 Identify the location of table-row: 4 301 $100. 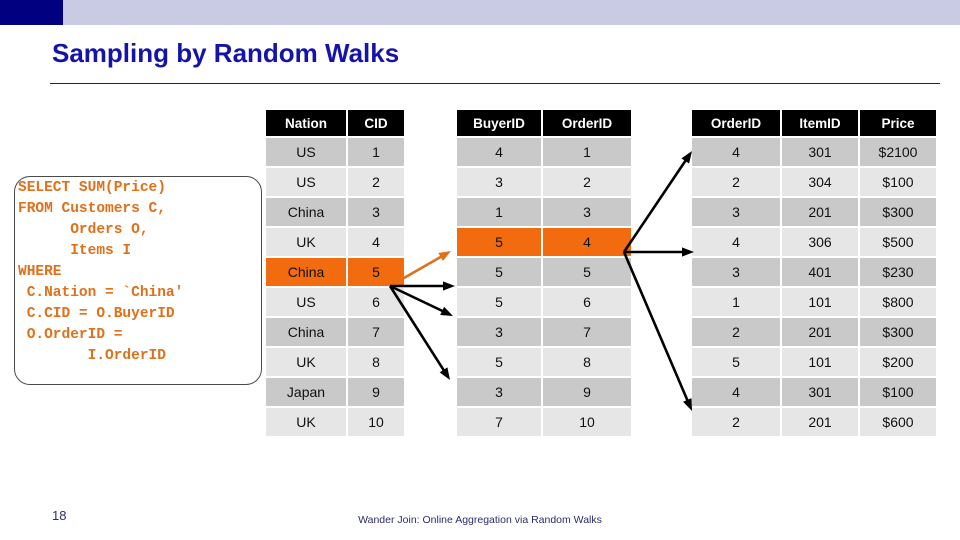
(814, 392).